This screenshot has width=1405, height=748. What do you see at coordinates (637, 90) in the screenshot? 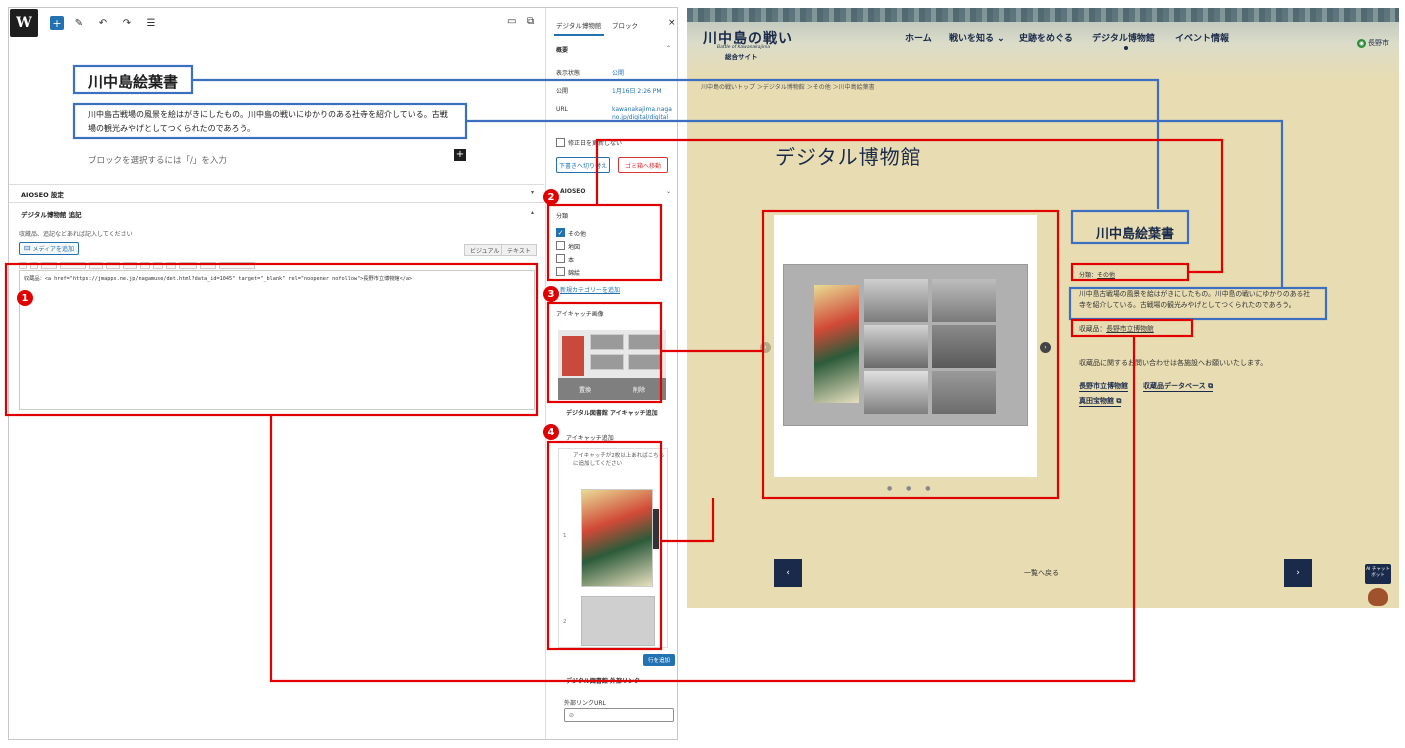
I see `publish-value: 1月16日 2:26 PM` at bounding box center [637, 90].